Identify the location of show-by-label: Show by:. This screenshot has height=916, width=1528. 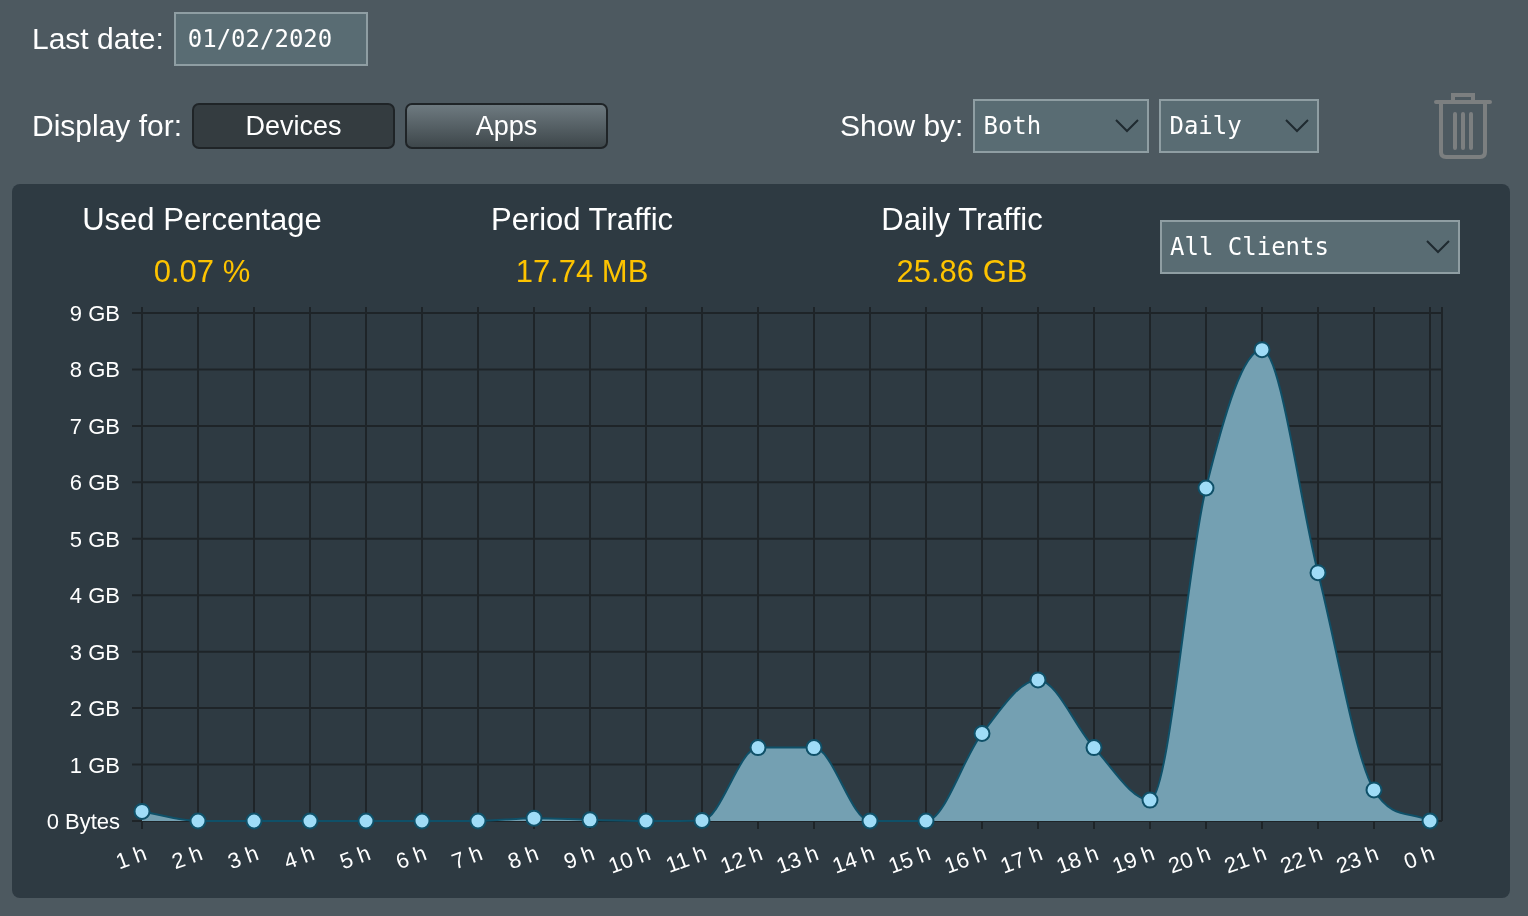
(902, 126).